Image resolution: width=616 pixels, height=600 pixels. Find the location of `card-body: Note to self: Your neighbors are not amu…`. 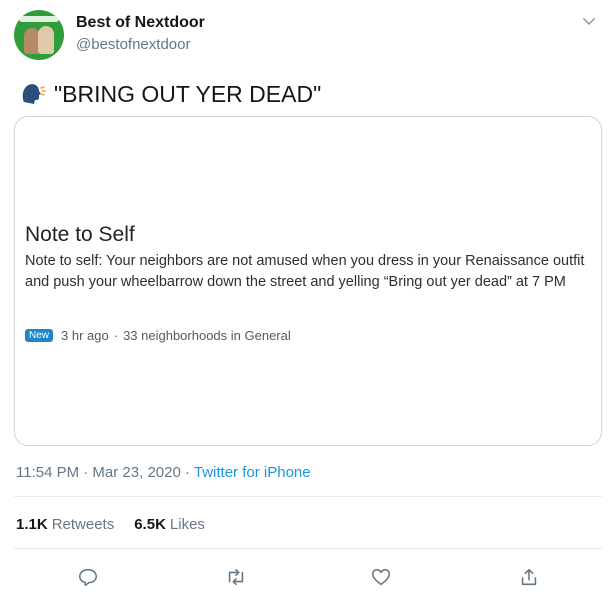

card-body: Note to self: Your neighbors are not amu… is located at coordinates (305, 271).